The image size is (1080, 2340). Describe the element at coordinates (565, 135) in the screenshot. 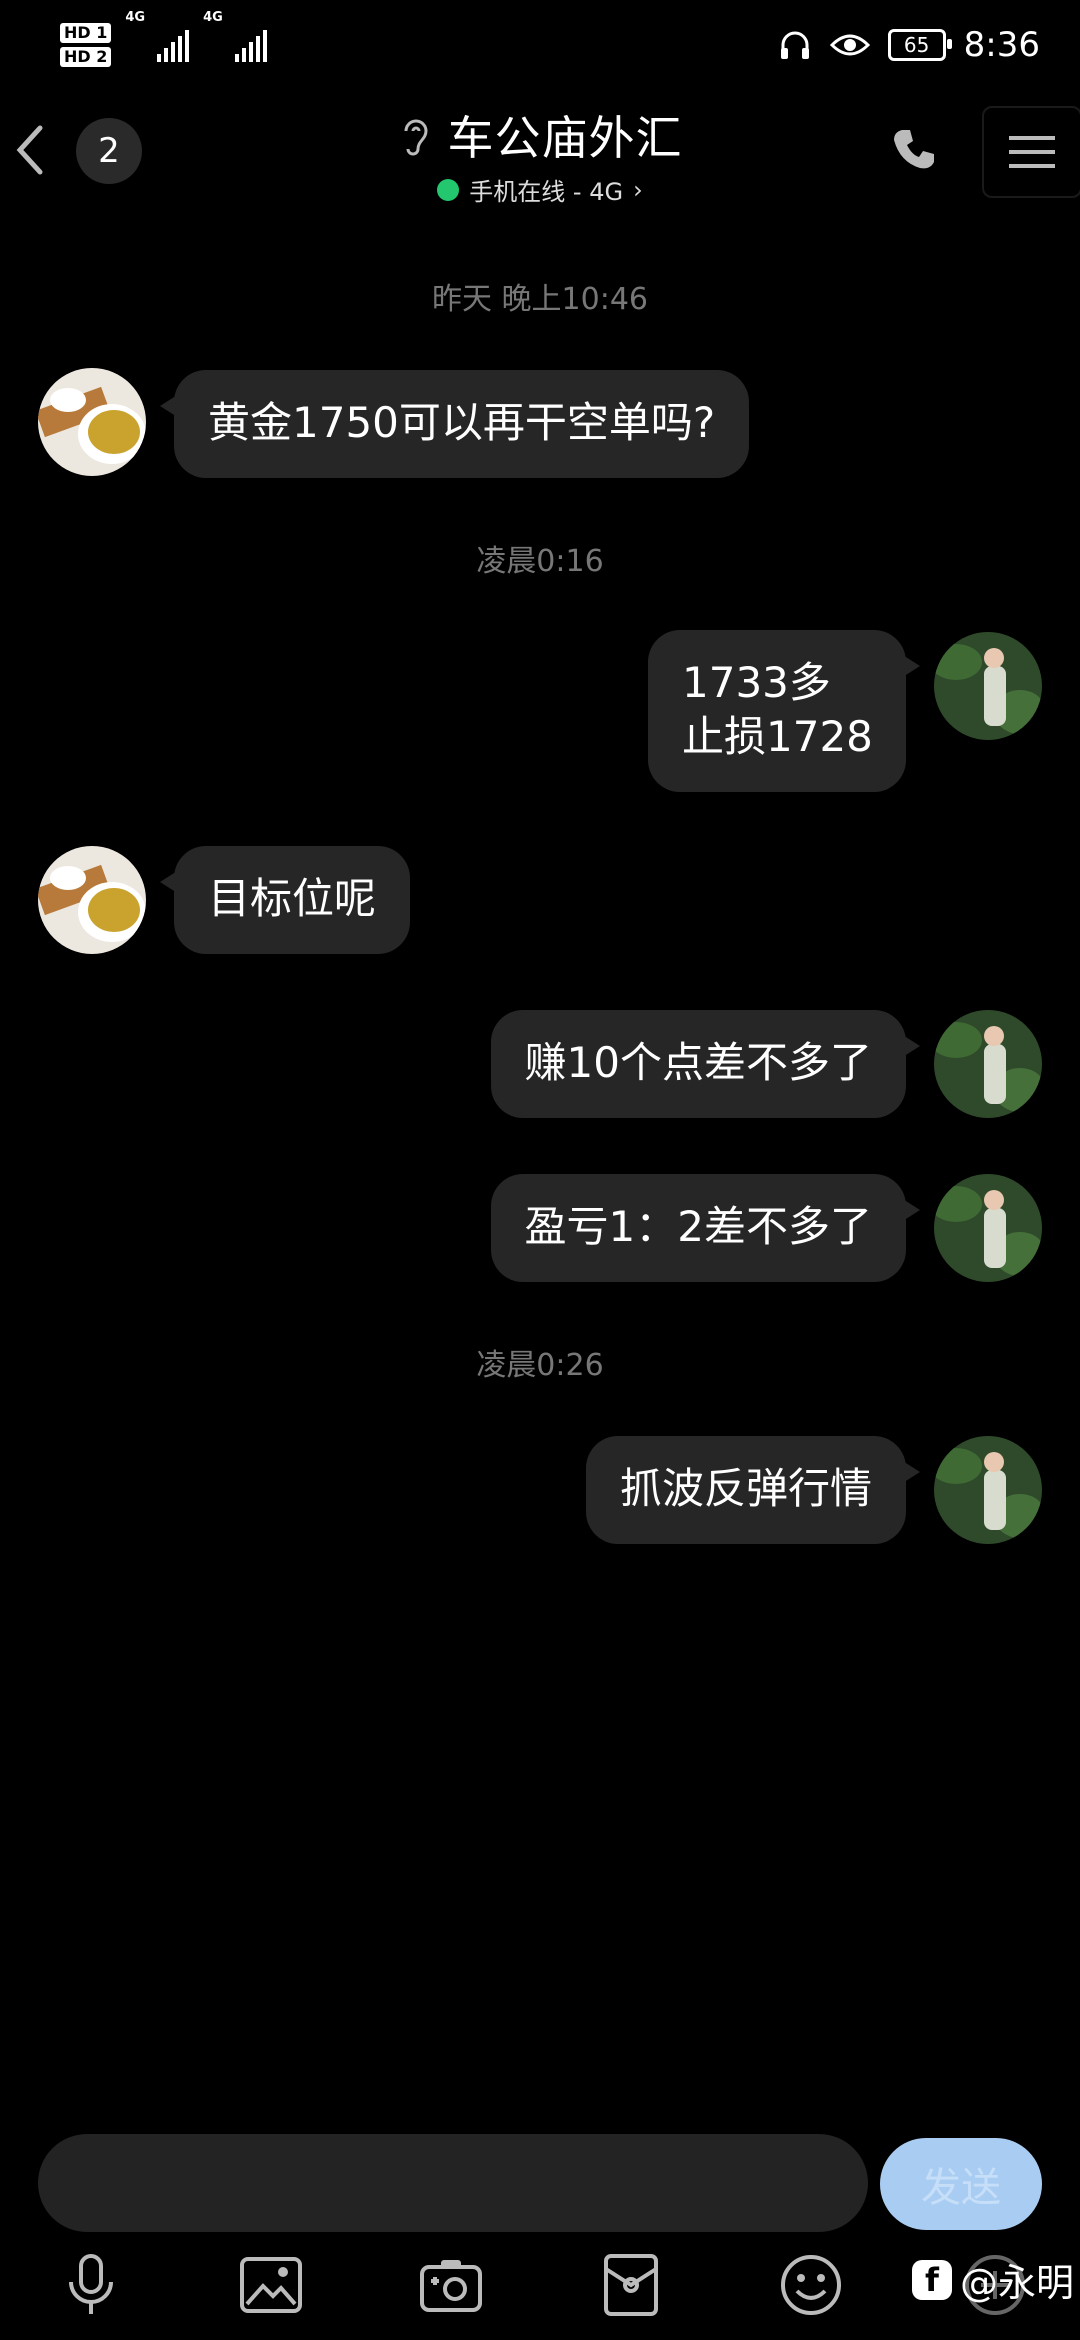

I see `chat-title: 车公庙外汇` at that location.